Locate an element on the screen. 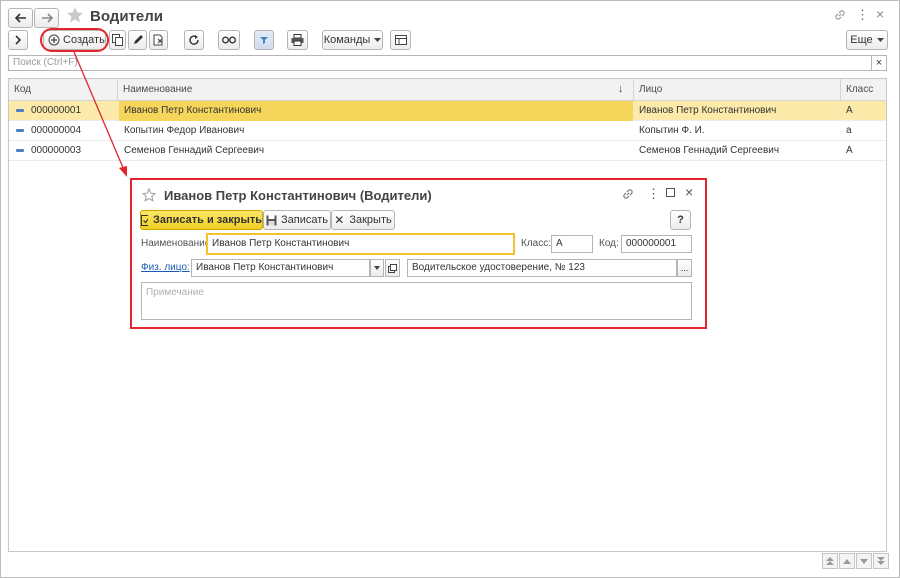 This screenshot has height=578, width=900. caret-down-icon is located at coordinates (377, 268).